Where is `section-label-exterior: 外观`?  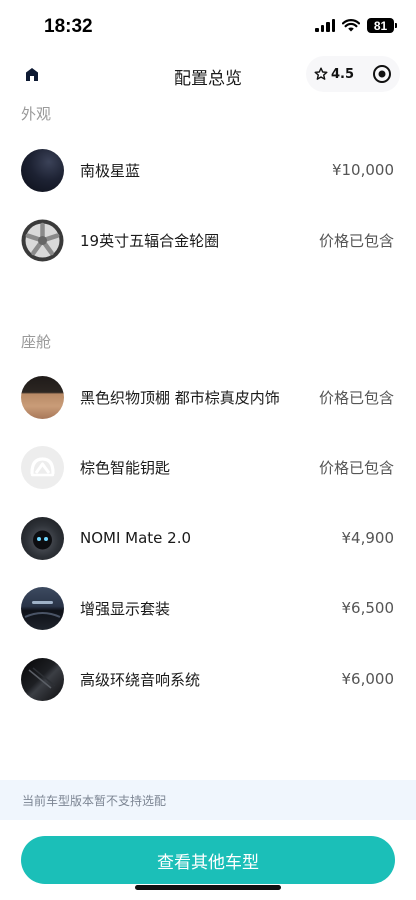
section-label-exterior: 外观 is located at coordinates (36, 114).